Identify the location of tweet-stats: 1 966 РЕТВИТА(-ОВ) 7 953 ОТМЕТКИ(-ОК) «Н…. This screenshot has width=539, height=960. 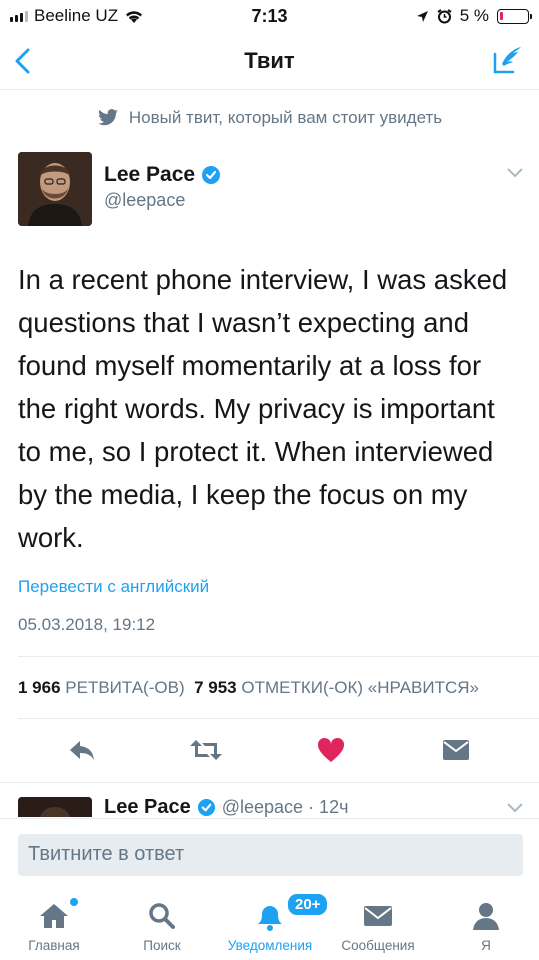
(248, 688).